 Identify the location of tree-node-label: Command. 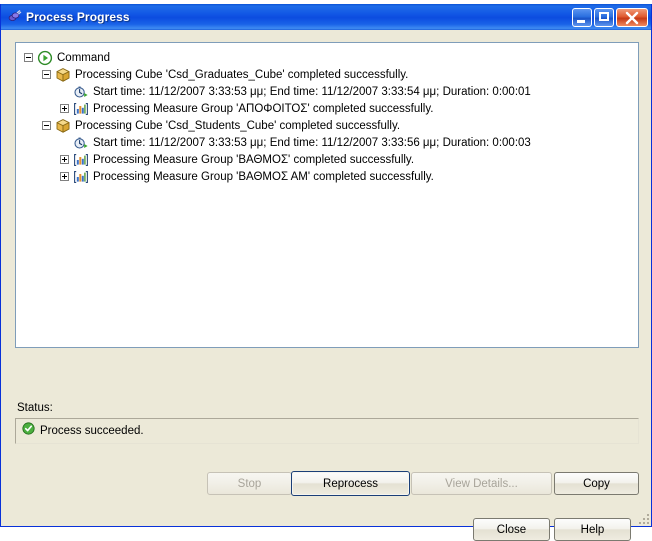
(84, 57).